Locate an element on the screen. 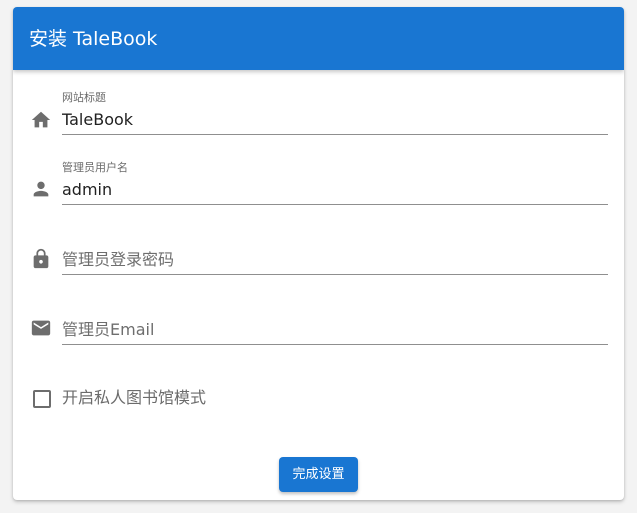  home-icon is located at coordinates (41, 120).